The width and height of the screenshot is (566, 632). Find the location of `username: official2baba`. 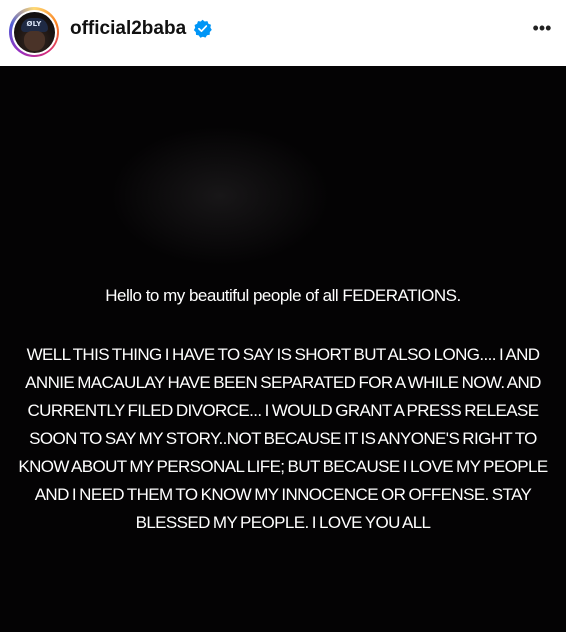

username: official2baba is located at coordinates (128, 29).